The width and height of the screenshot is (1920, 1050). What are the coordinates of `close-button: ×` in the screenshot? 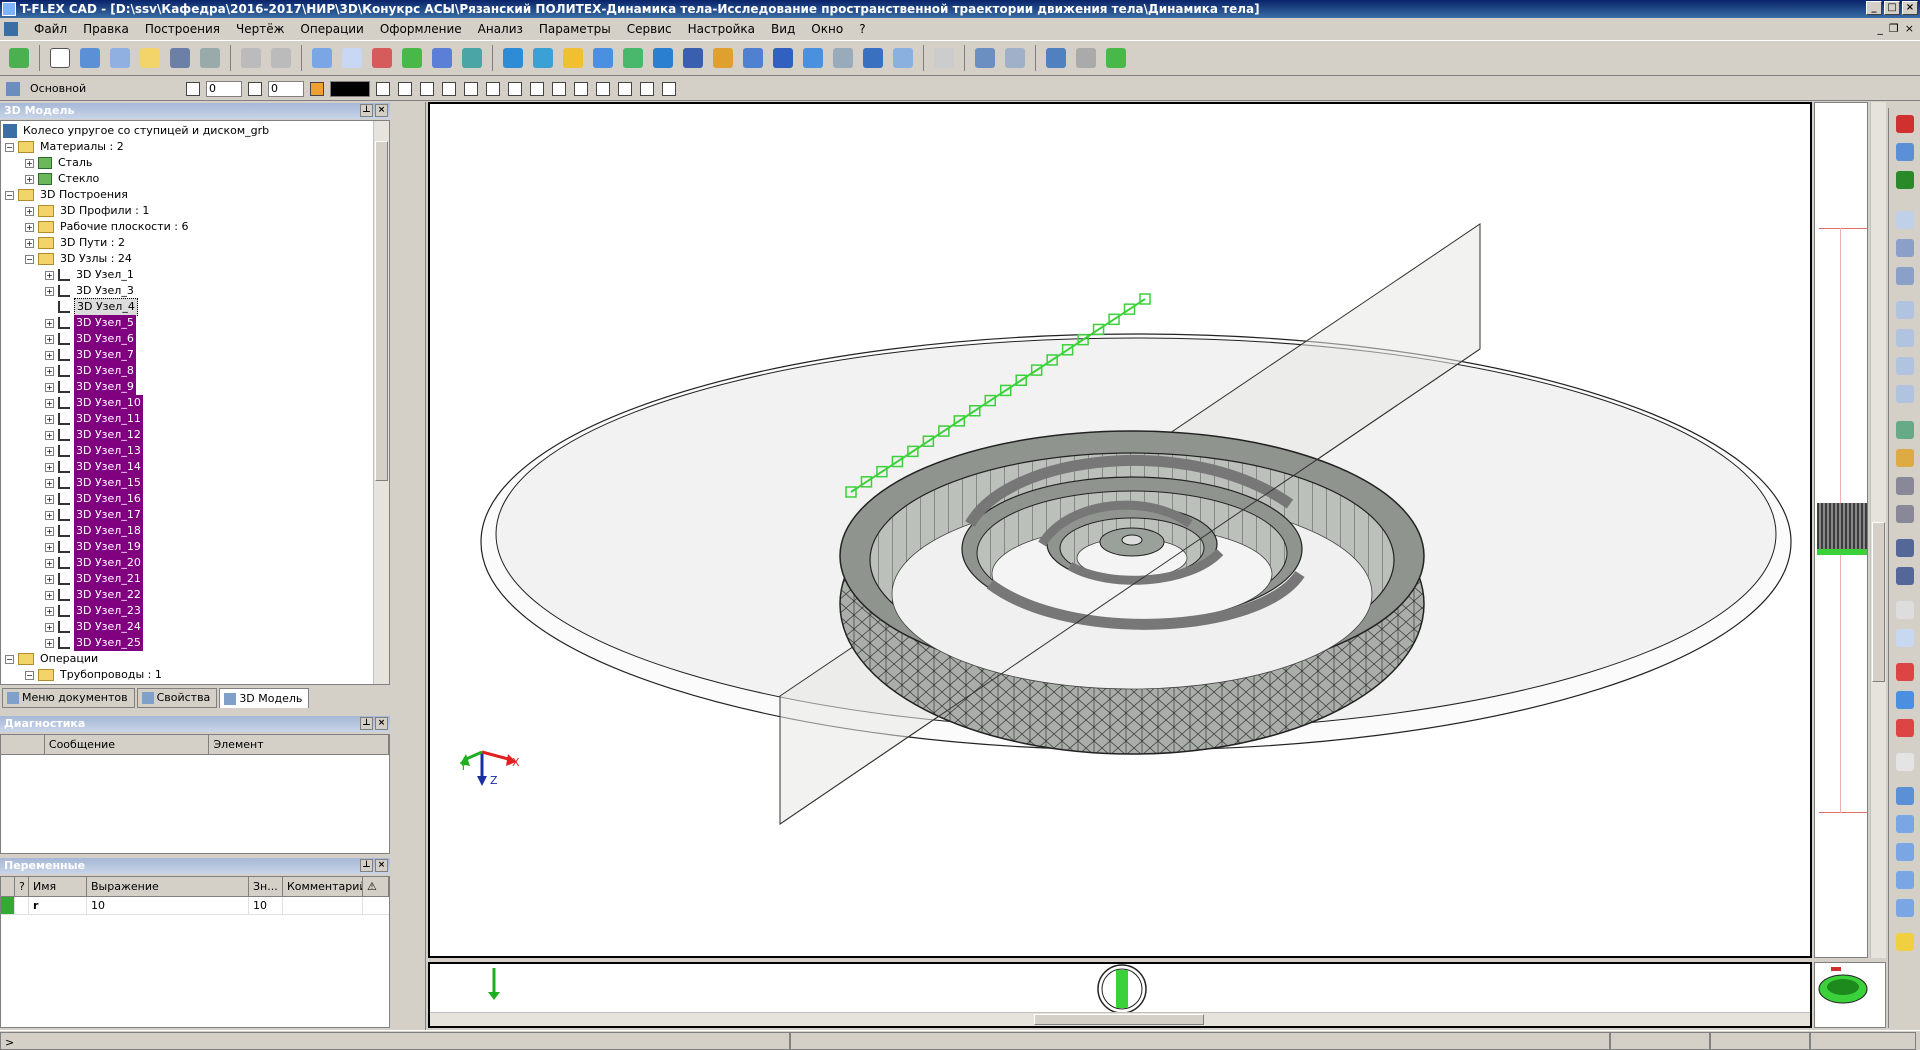 It's located at (1910, 8).